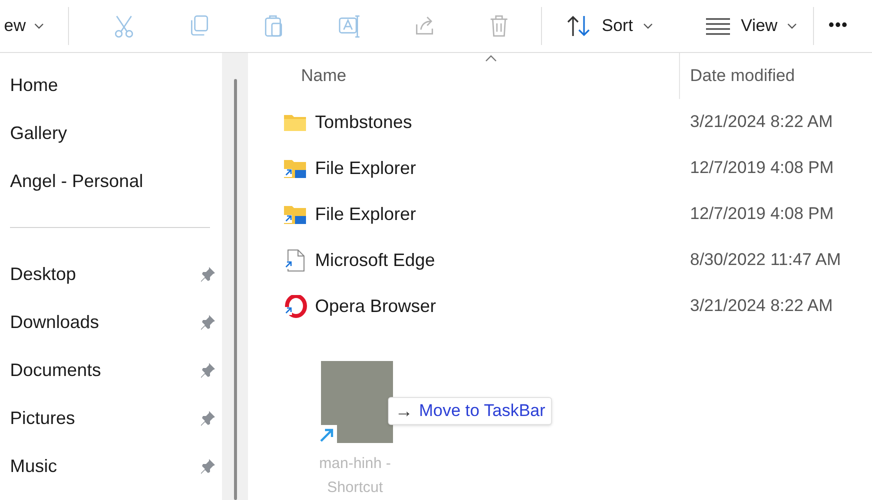 The image size is (872, 500). I want to click on file-row: Opera Browser 3/21/2024 8:22 AM, so click(560, 306).